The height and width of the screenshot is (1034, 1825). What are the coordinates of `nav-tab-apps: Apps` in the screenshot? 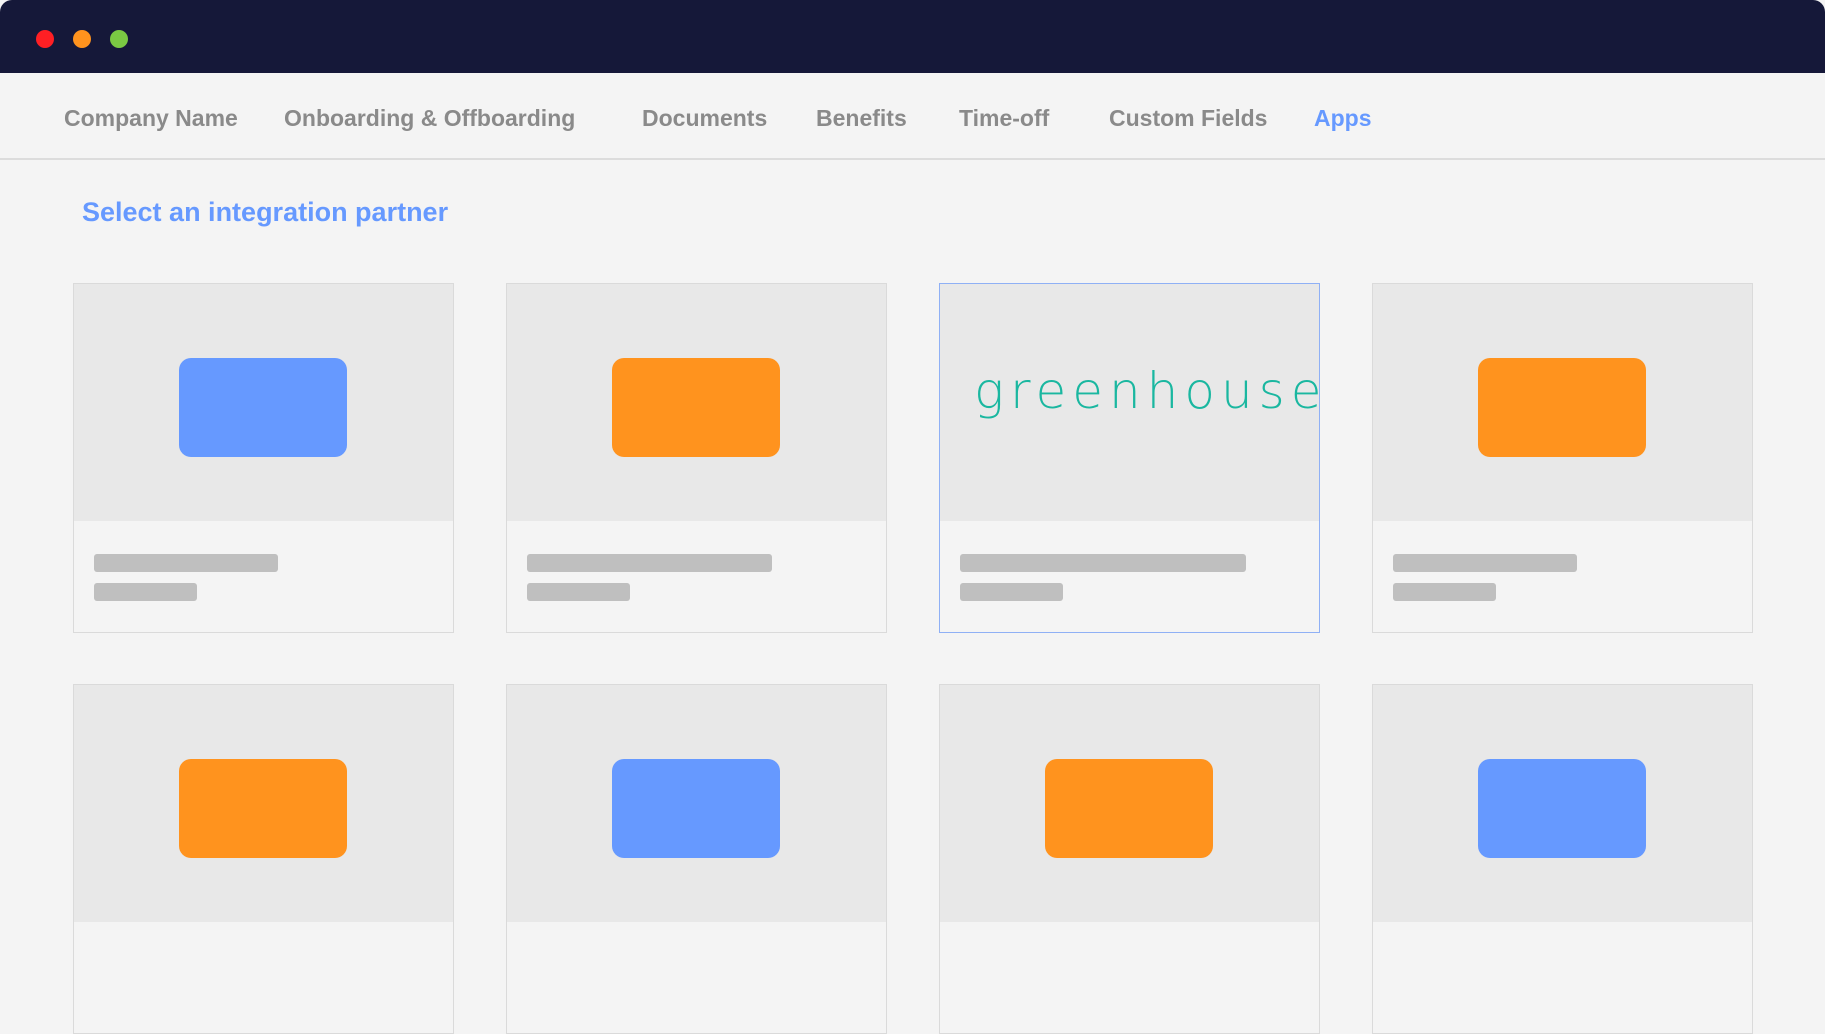 It's located at (1343, 118).